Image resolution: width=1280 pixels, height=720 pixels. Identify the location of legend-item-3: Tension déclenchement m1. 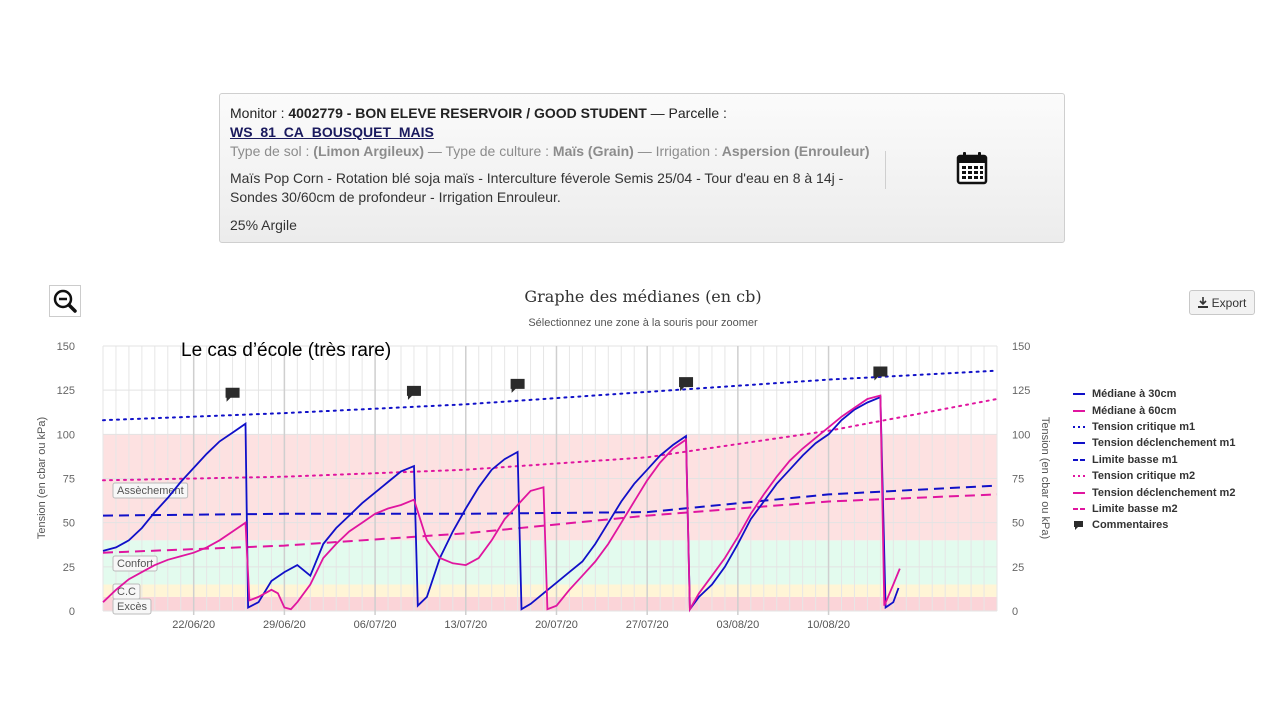
(1153, 443).